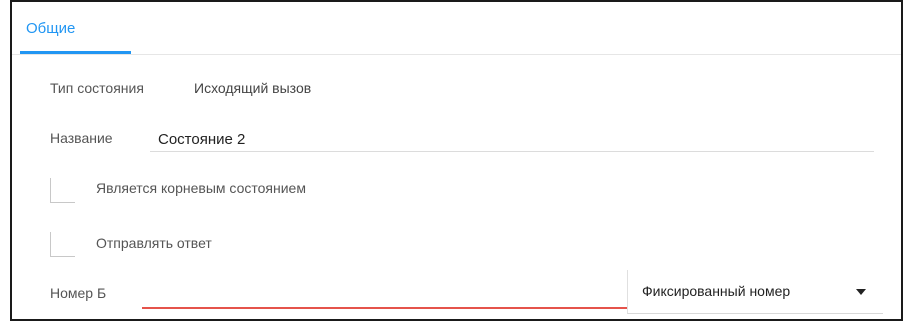 The image size is (906, 324). Describe the element at coordinates (62, 244) in the screenshot. I see `send-reply-checkbox` at that location.